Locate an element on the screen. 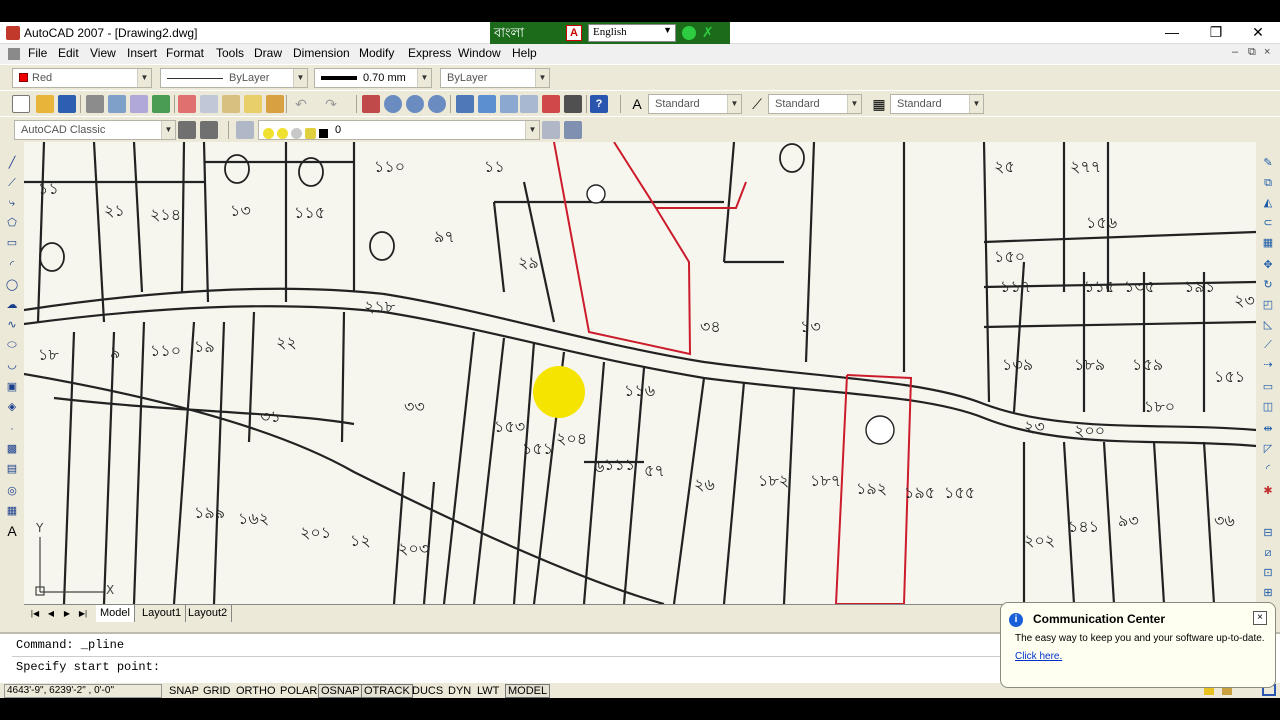 The width and height of the screenshot is (1280, 720). polyline-icon: ⤷ is located at coordinates (12, 203).